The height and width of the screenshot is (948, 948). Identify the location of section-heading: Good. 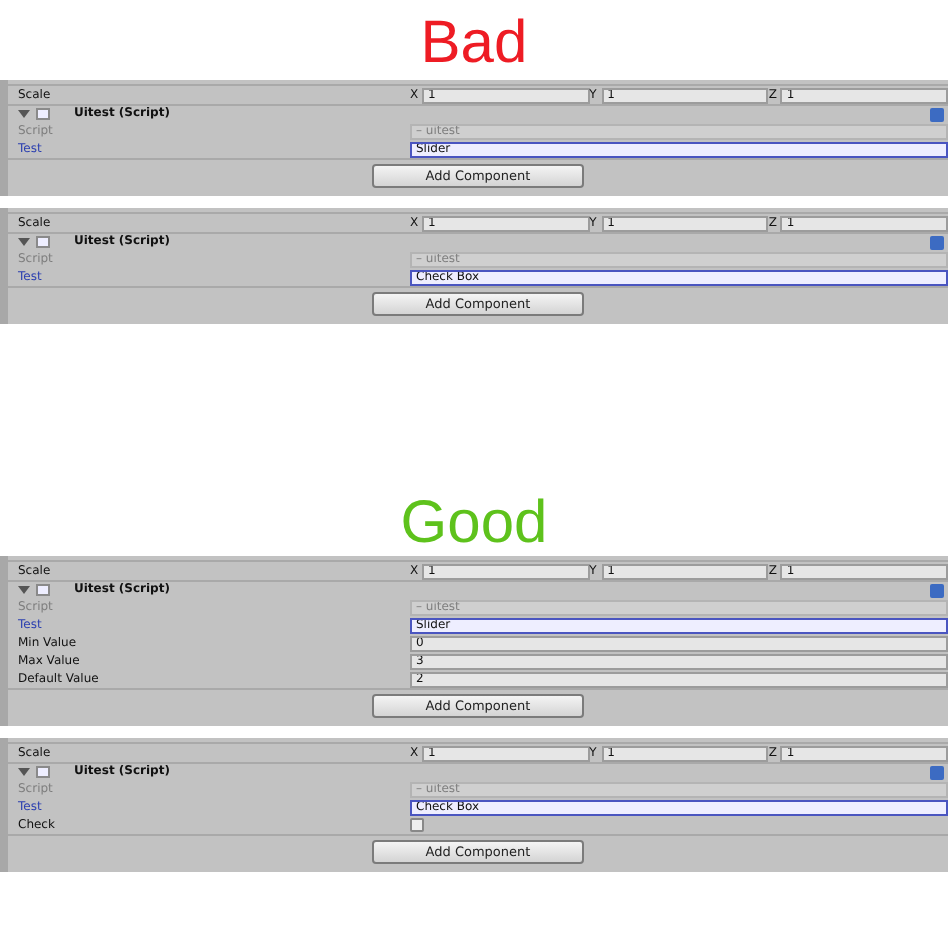
(474, 522).